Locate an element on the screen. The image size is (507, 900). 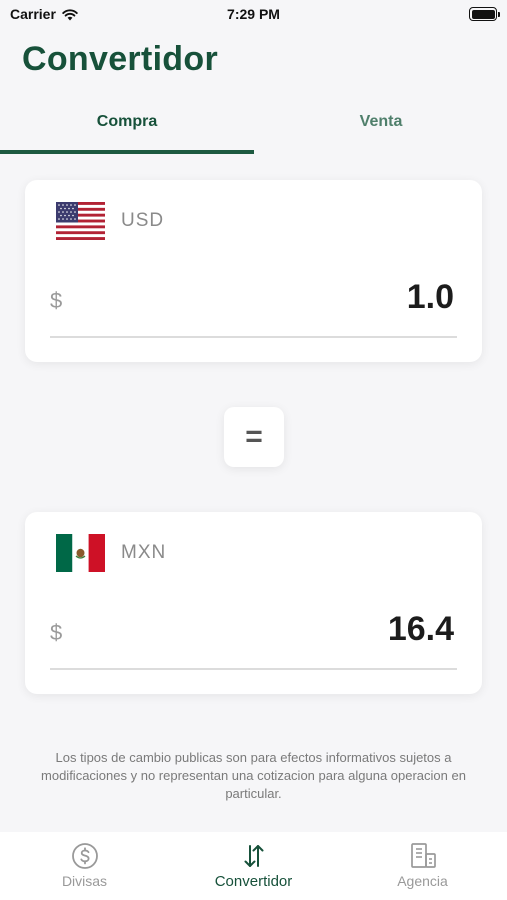
swap-arrows-icon is located at coordinates (253, 856).